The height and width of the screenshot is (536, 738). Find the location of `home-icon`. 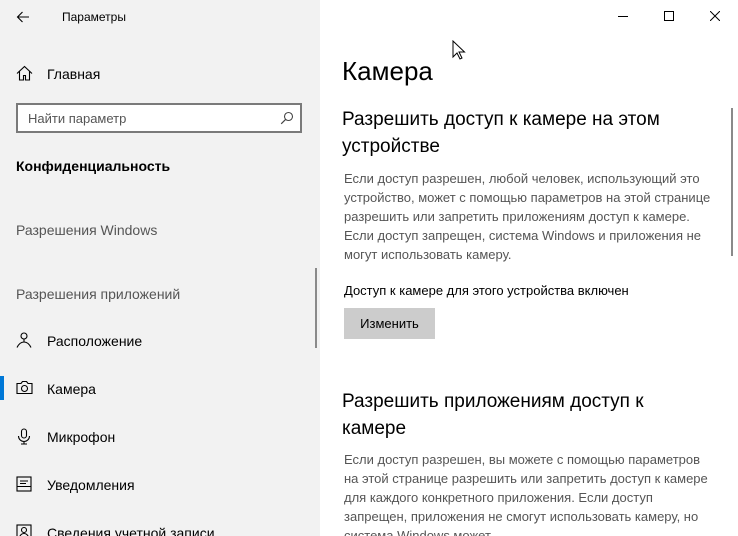

home-icon is located at coordinates (24, 73).